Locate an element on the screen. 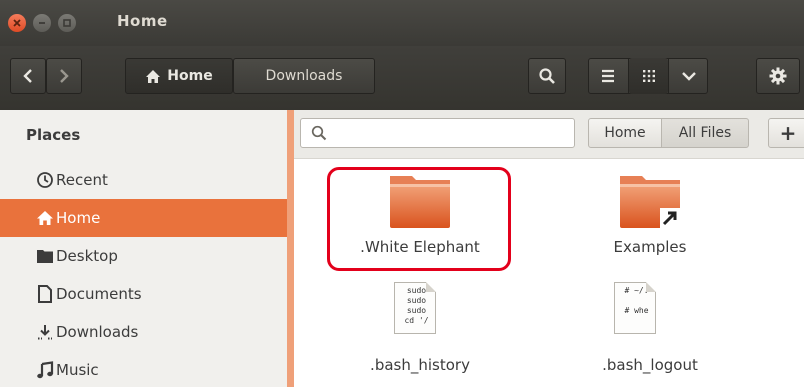 The height and width of the screenshot is (389, 804). view-options-button is located at coordinates (688, 76).